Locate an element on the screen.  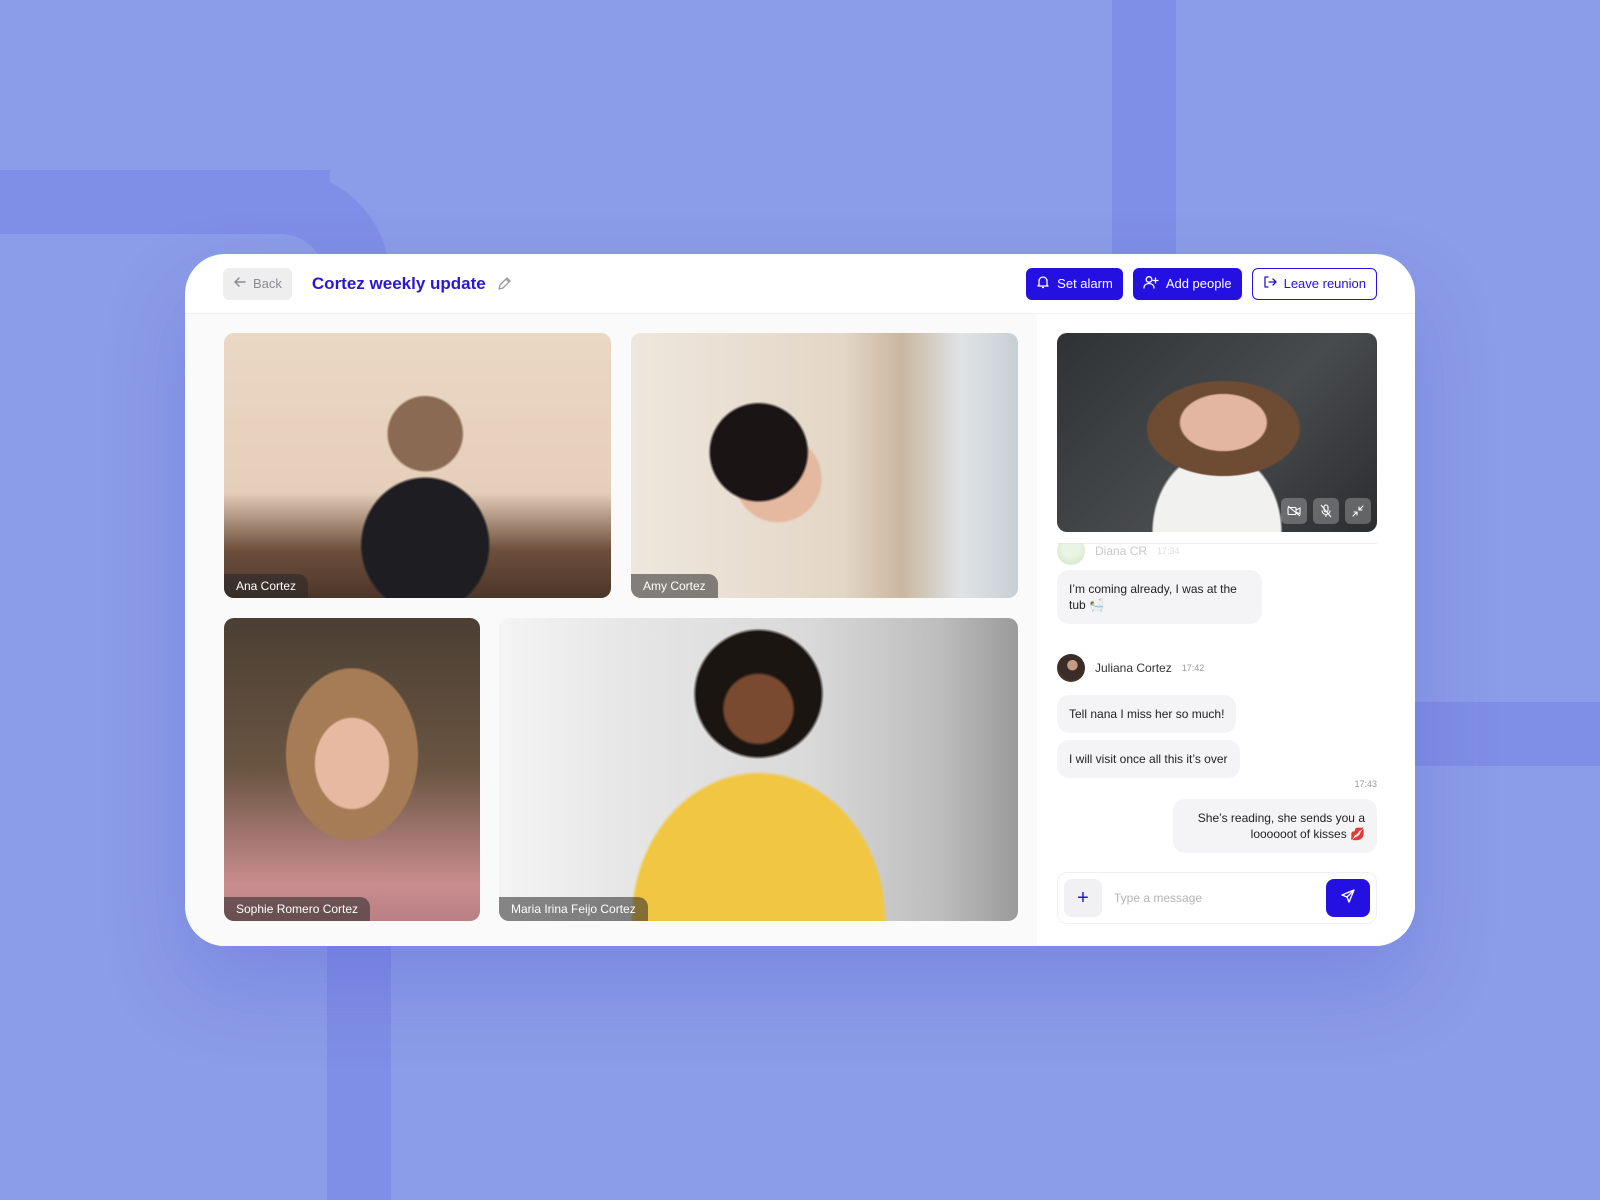
participant-video: Sophie Romero Cortez is located at coordinates (352, 769).